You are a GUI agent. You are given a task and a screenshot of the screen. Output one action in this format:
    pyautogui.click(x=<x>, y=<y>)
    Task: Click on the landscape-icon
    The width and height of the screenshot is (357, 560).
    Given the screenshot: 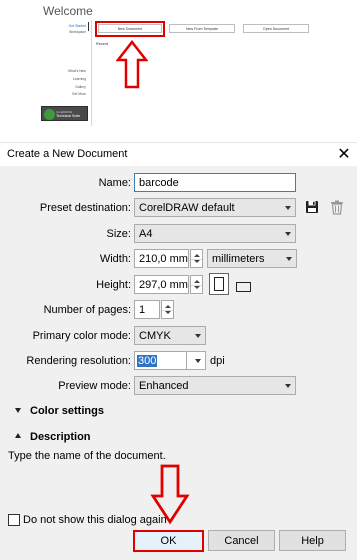 What is the action you would take?
    pyautogui.click(x=243, y=287)
    